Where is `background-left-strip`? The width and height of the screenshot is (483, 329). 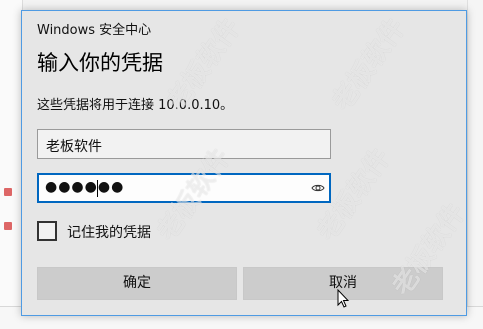 background-left-strip is located at coordinates (11, 164).